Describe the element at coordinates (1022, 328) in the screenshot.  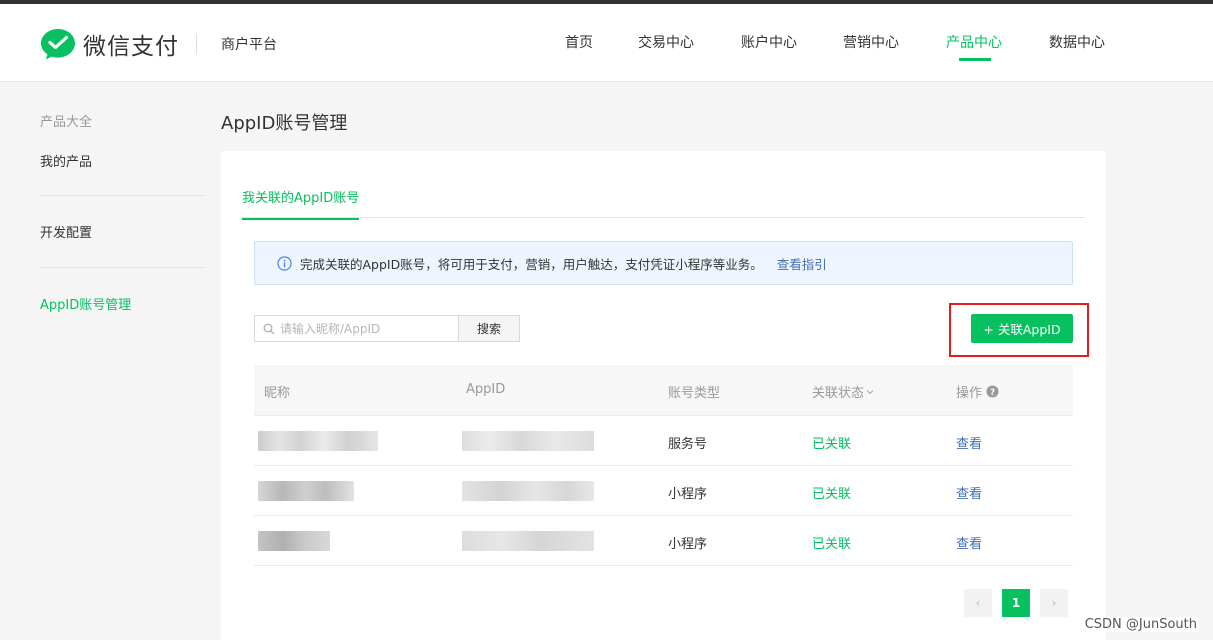
I see `add-appid-button: + 关联AppID` at that location.